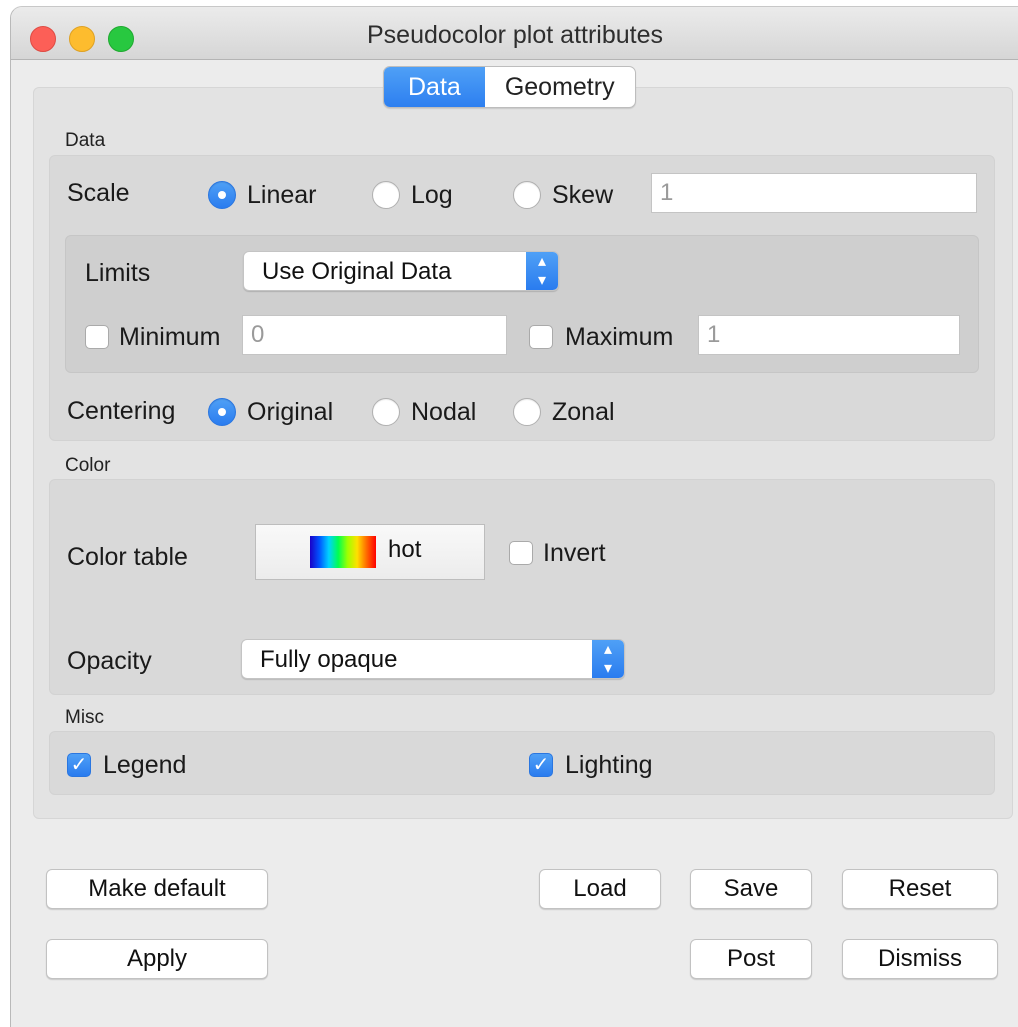  I want to click on tab-geometry: Geometry, so click(560, 87).